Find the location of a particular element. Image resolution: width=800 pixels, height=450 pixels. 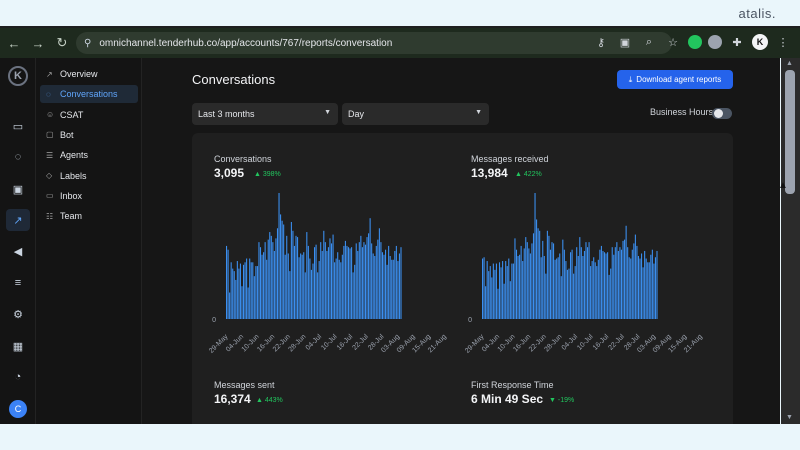

cast-icon: ▣ is located at coordinates (625, 42).